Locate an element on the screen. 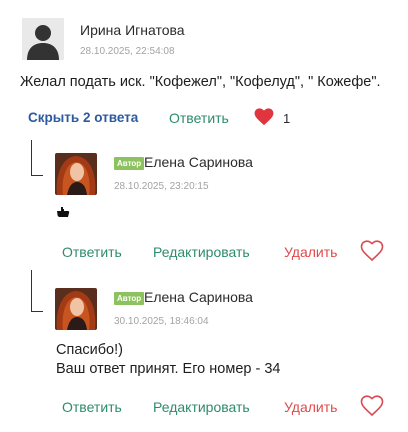  user-silhouette-icon is located at coordinates (43, 39).